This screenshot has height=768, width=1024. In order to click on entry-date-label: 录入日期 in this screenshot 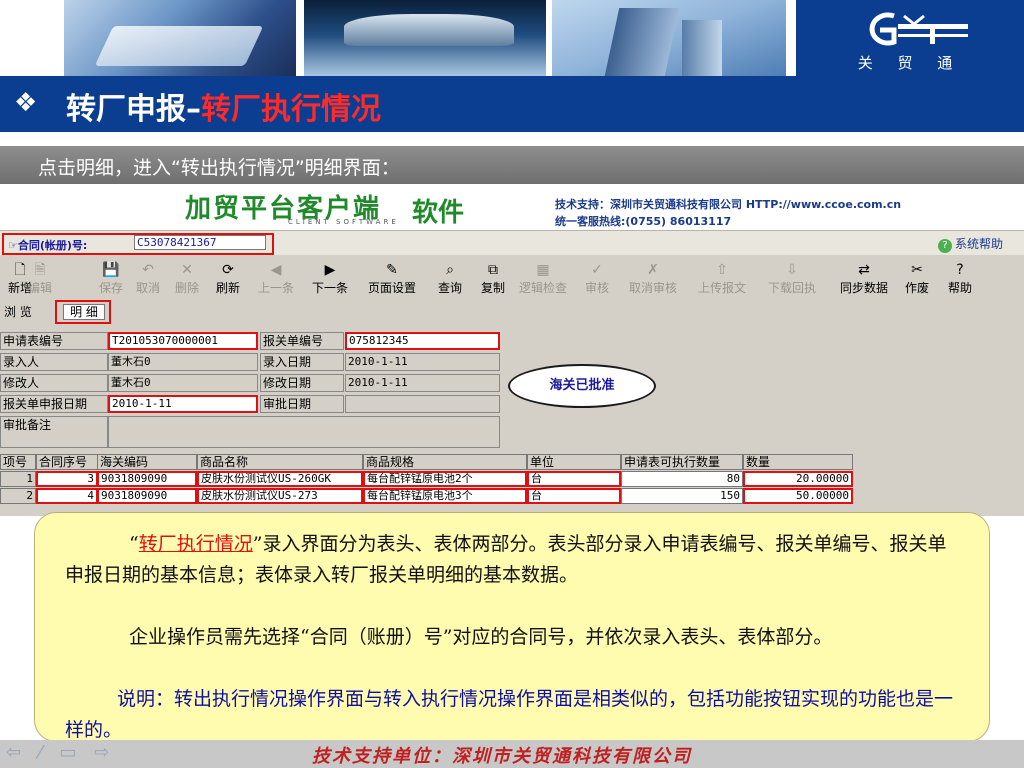, I will do `click(302, 362)`.